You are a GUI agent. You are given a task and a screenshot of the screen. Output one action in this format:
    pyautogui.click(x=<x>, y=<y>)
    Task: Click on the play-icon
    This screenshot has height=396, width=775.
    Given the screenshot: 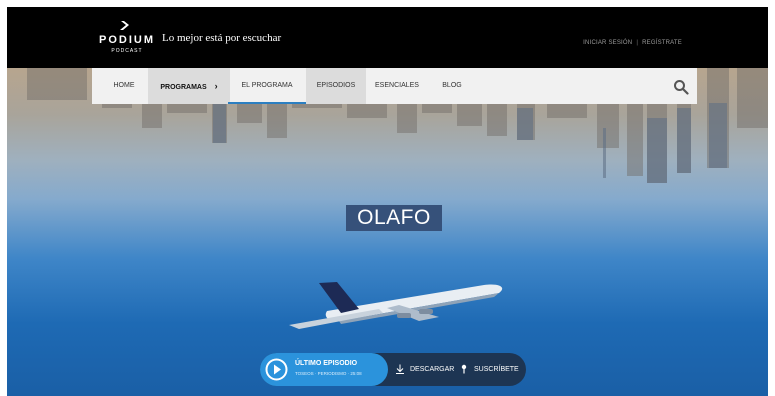 What is the action you would take?
    pyautogui.click(x=276, y=369)
    